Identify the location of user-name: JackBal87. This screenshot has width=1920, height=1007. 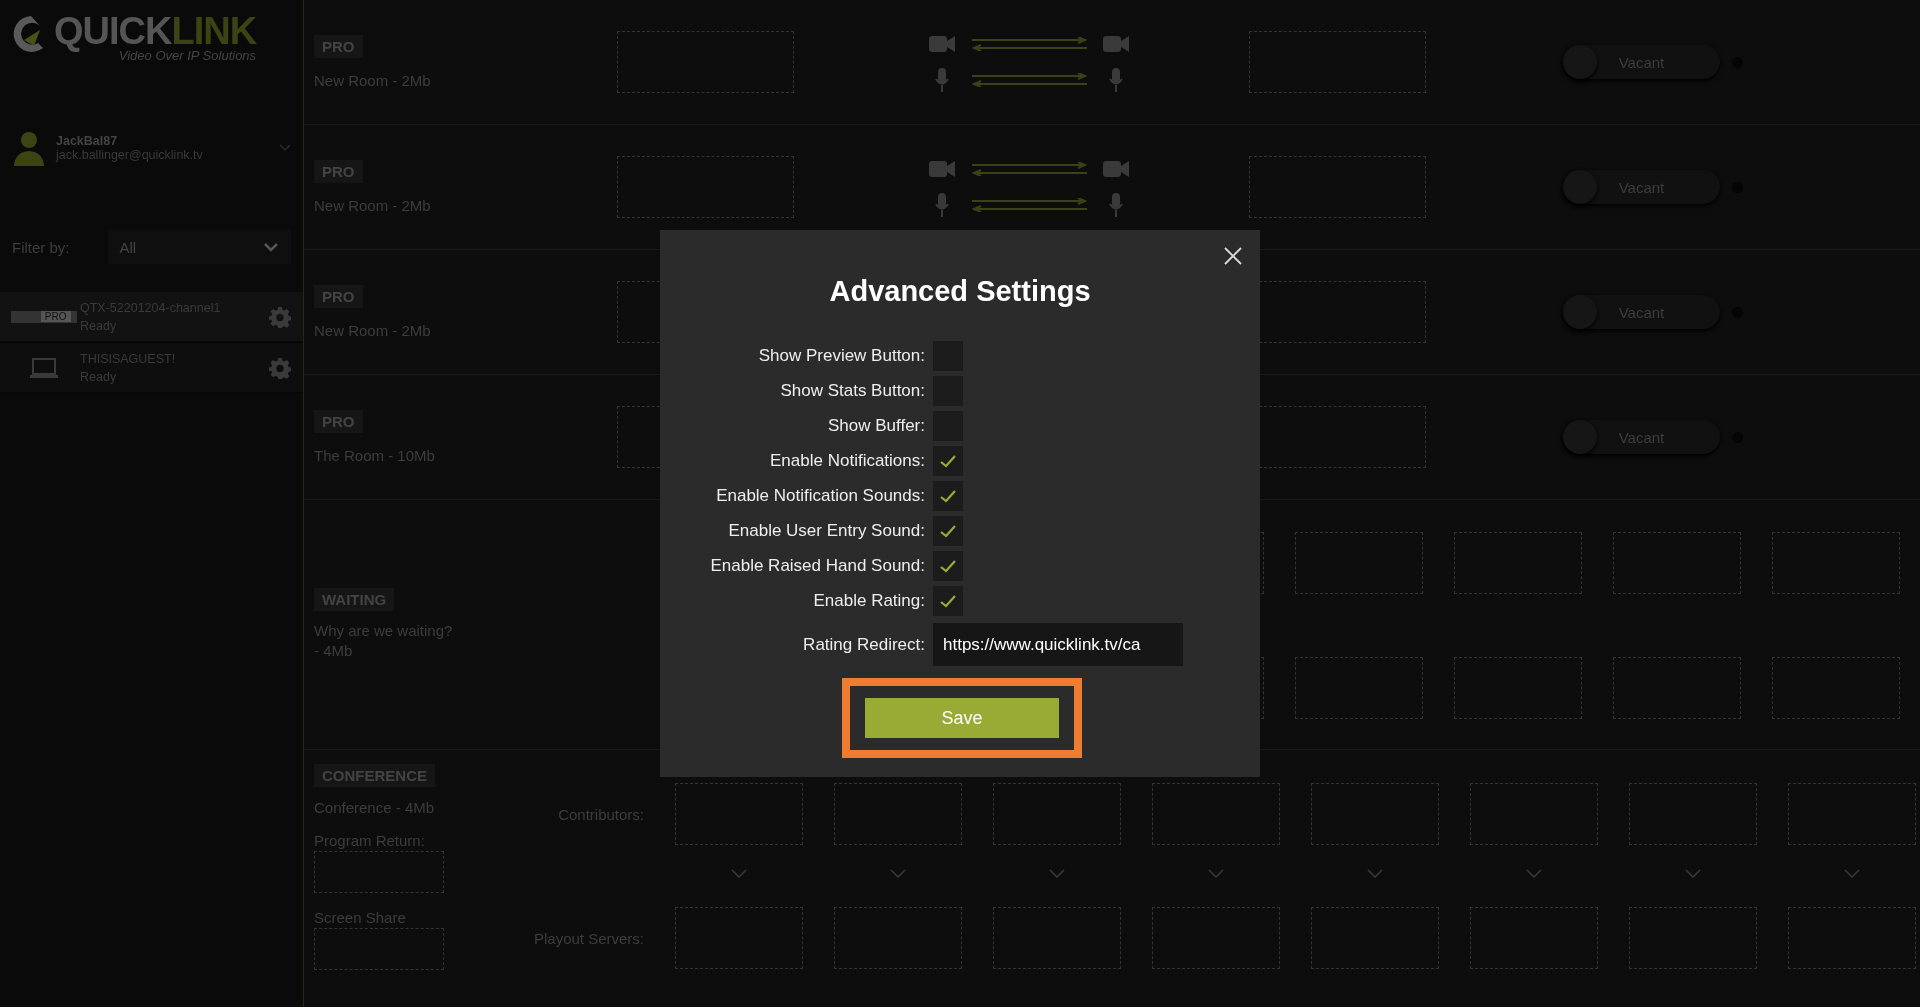
(87, 140).